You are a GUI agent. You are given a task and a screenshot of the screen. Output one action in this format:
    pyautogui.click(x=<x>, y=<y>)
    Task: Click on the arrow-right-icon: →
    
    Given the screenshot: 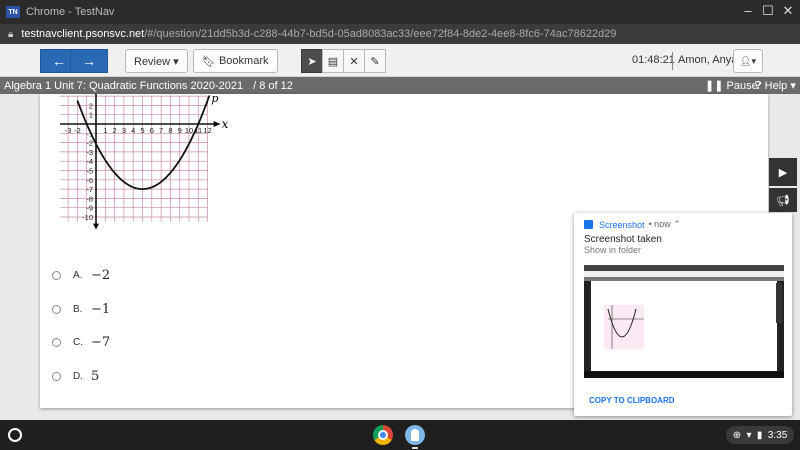 What is the action you would take?
    pyautogui.click(x=89, y=61)
    